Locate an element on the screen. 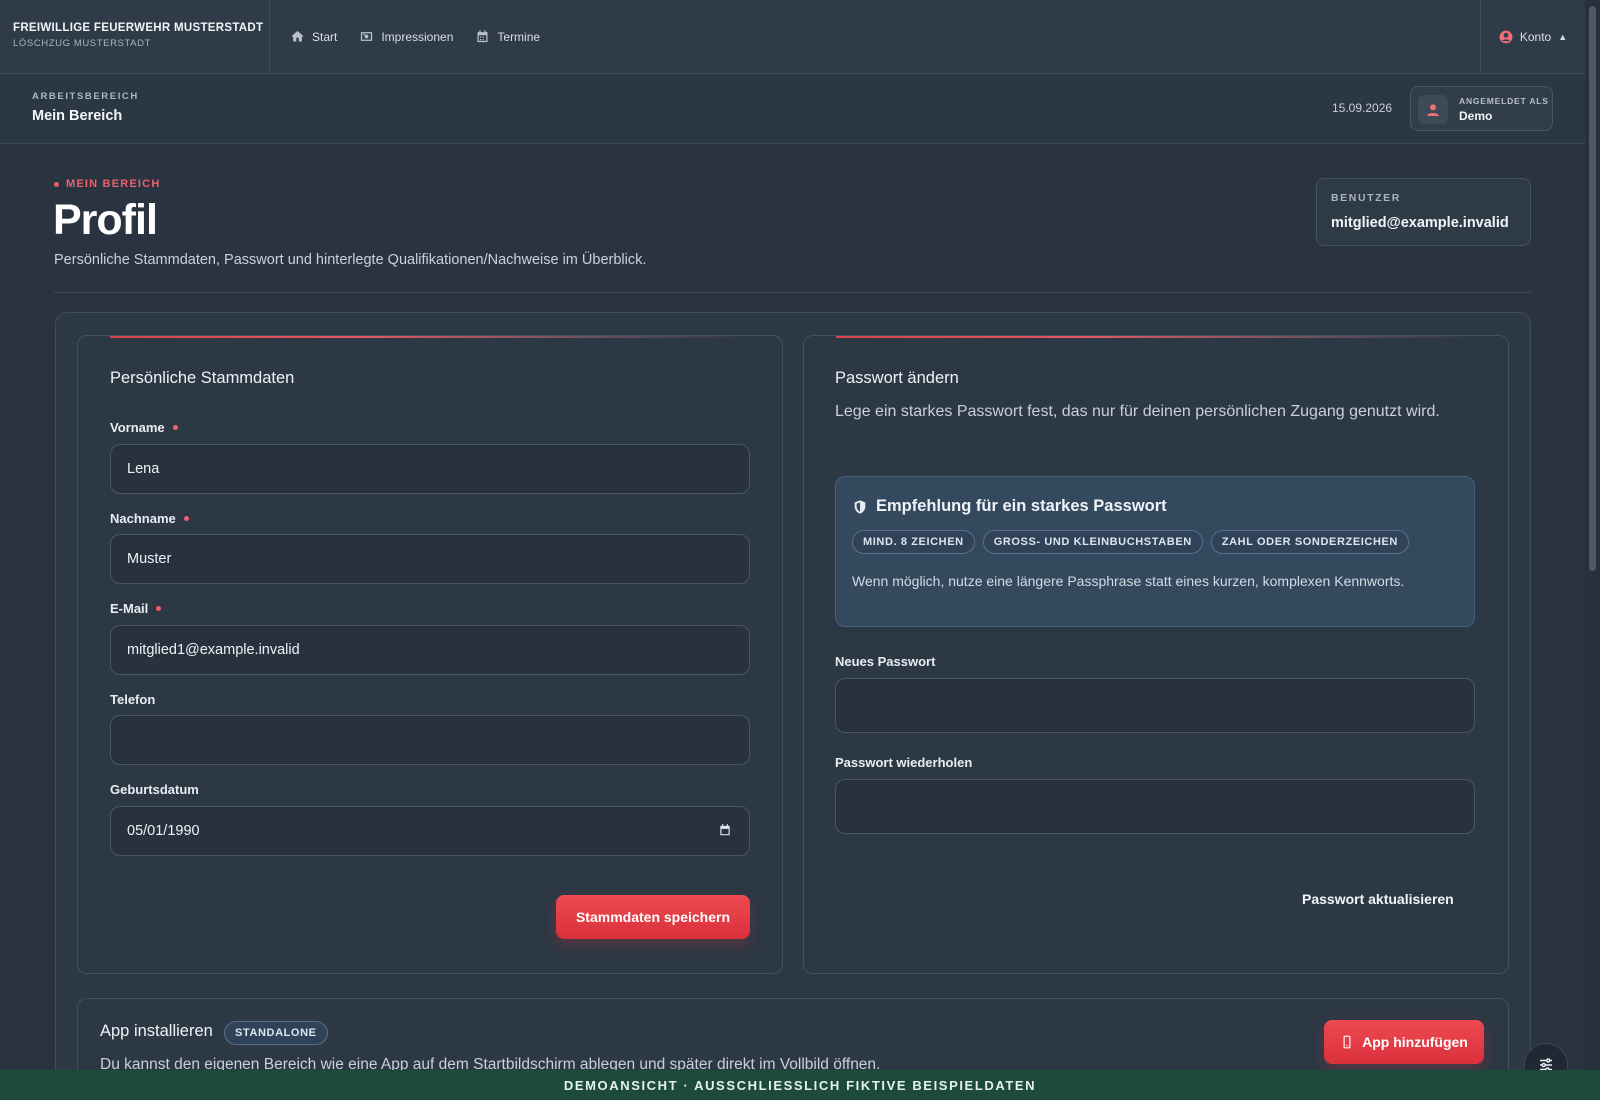  chip-min-length: MIND. 8 ZEICHEN is located at coordinates (913, 542).